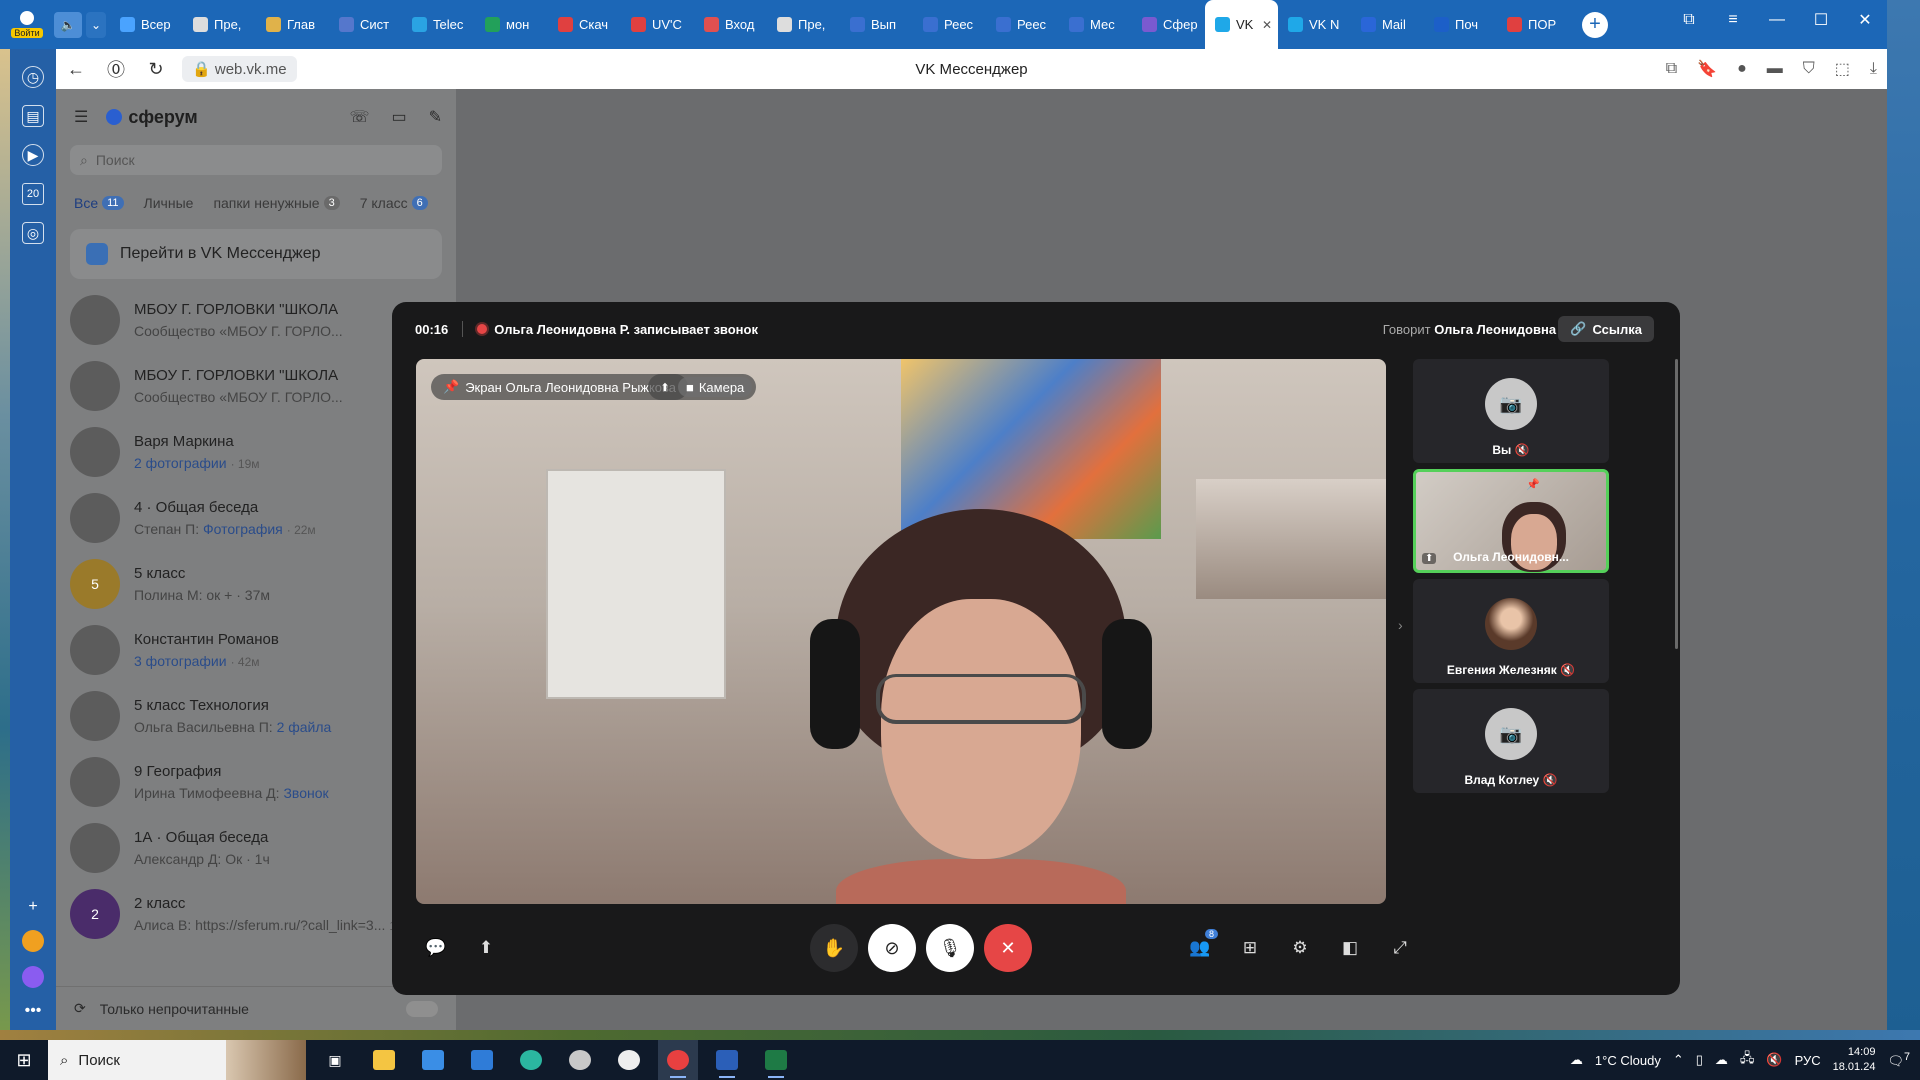 The height and width of the screenshot is (1080, 1920). I want to click on store-icon, so click(433, 1060).